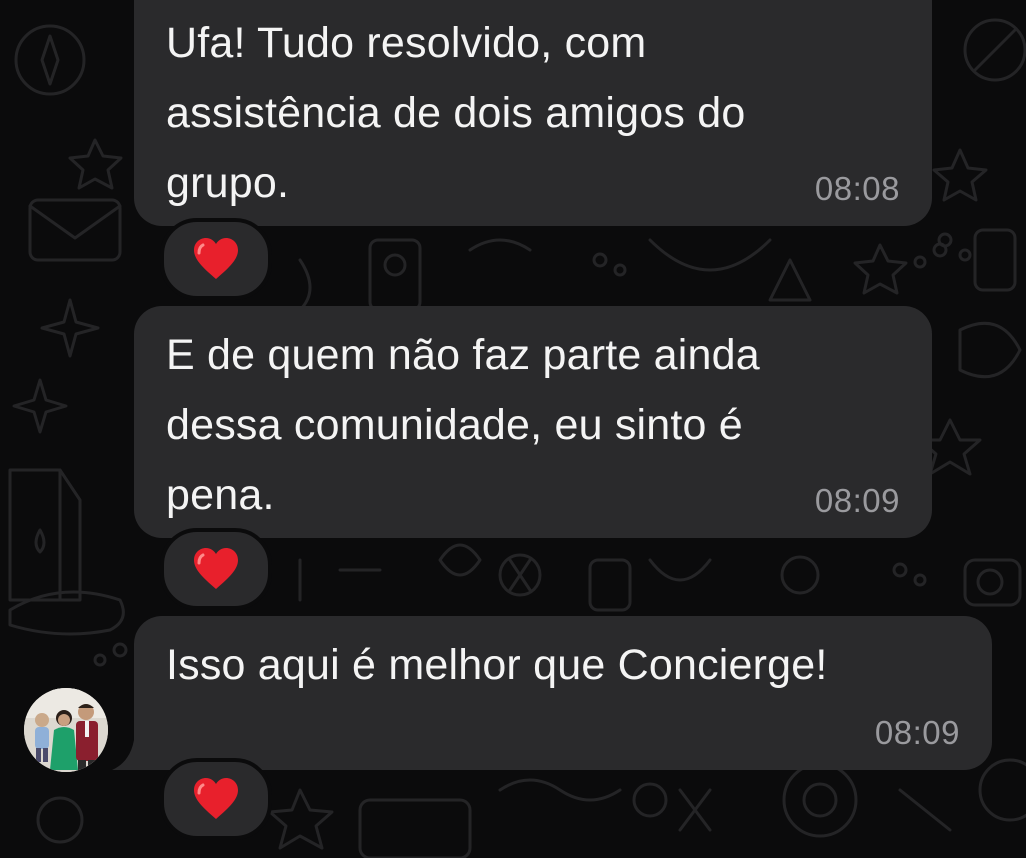 This screenshot has height=858, width=1026. I want to click on message-text: Isso aqui é melhor que Concierge!, so click(497, 665).